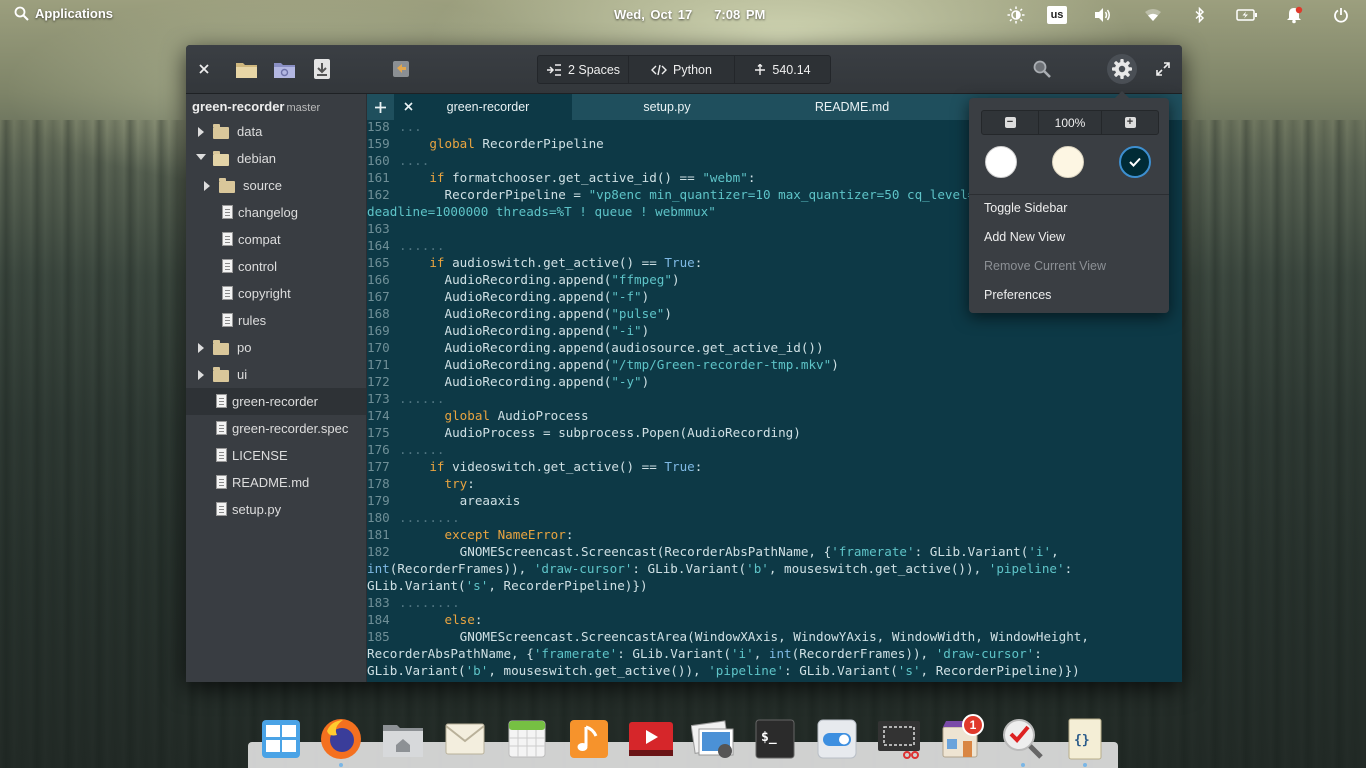  I want to click on line-number: 172, so click(378, 381).